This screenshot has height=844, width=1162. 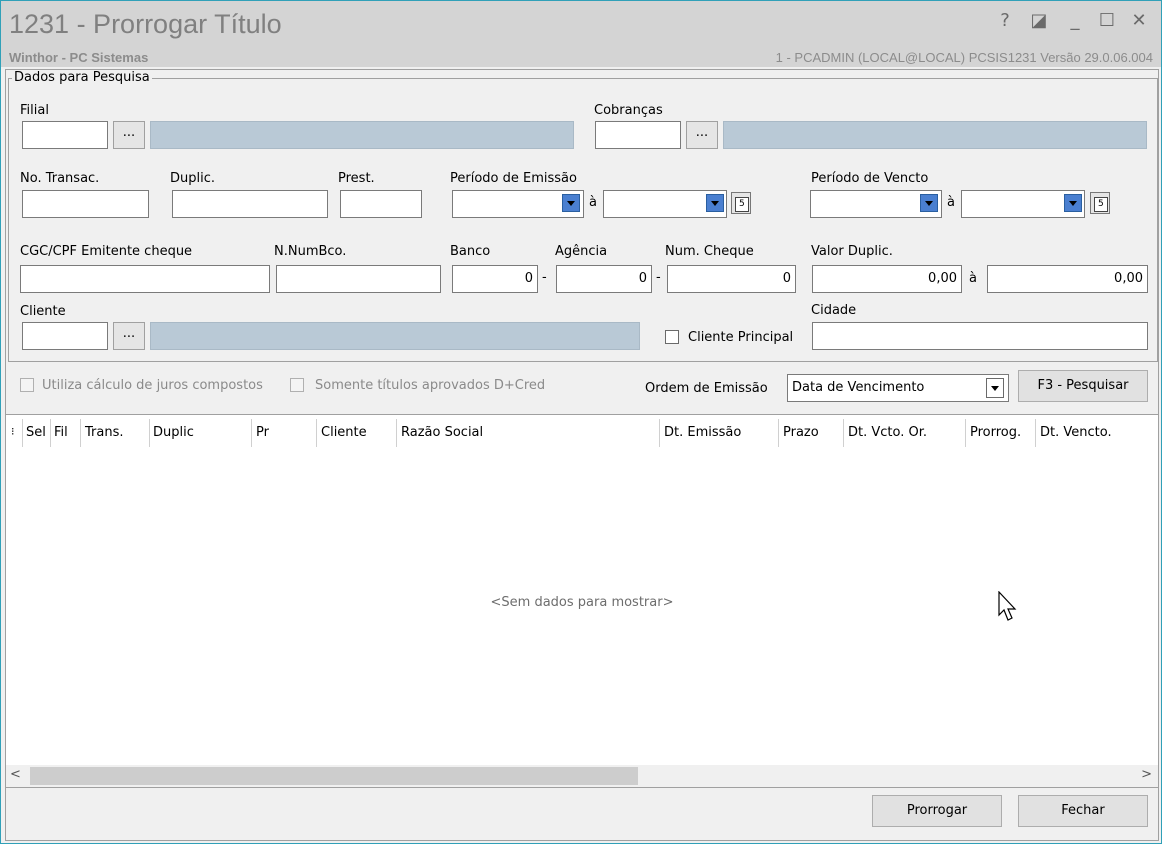 I want to click on scroll-right-icon: >, so click(x=1146, y=774).